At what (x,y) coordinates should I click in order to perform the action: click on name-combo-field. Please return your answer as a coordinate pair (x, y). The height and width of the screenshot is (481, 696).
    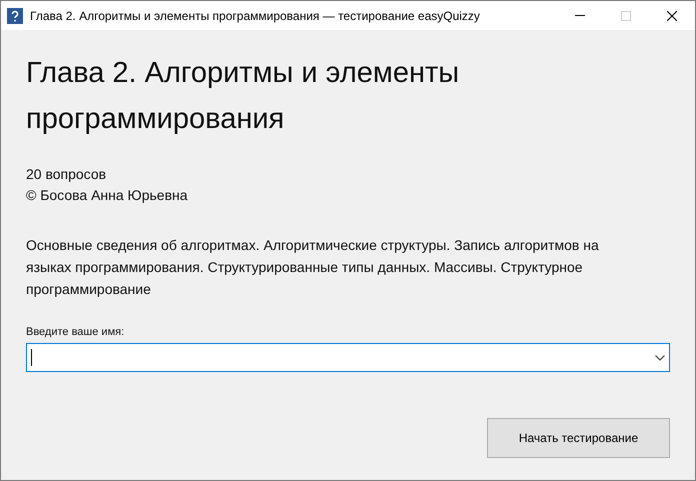
    Looking at the image, I should click on (348, 357).